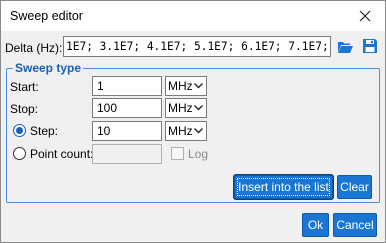 The height and width of the screenshot is (243, 386). I want to click on save-icon, so click(370, 46).